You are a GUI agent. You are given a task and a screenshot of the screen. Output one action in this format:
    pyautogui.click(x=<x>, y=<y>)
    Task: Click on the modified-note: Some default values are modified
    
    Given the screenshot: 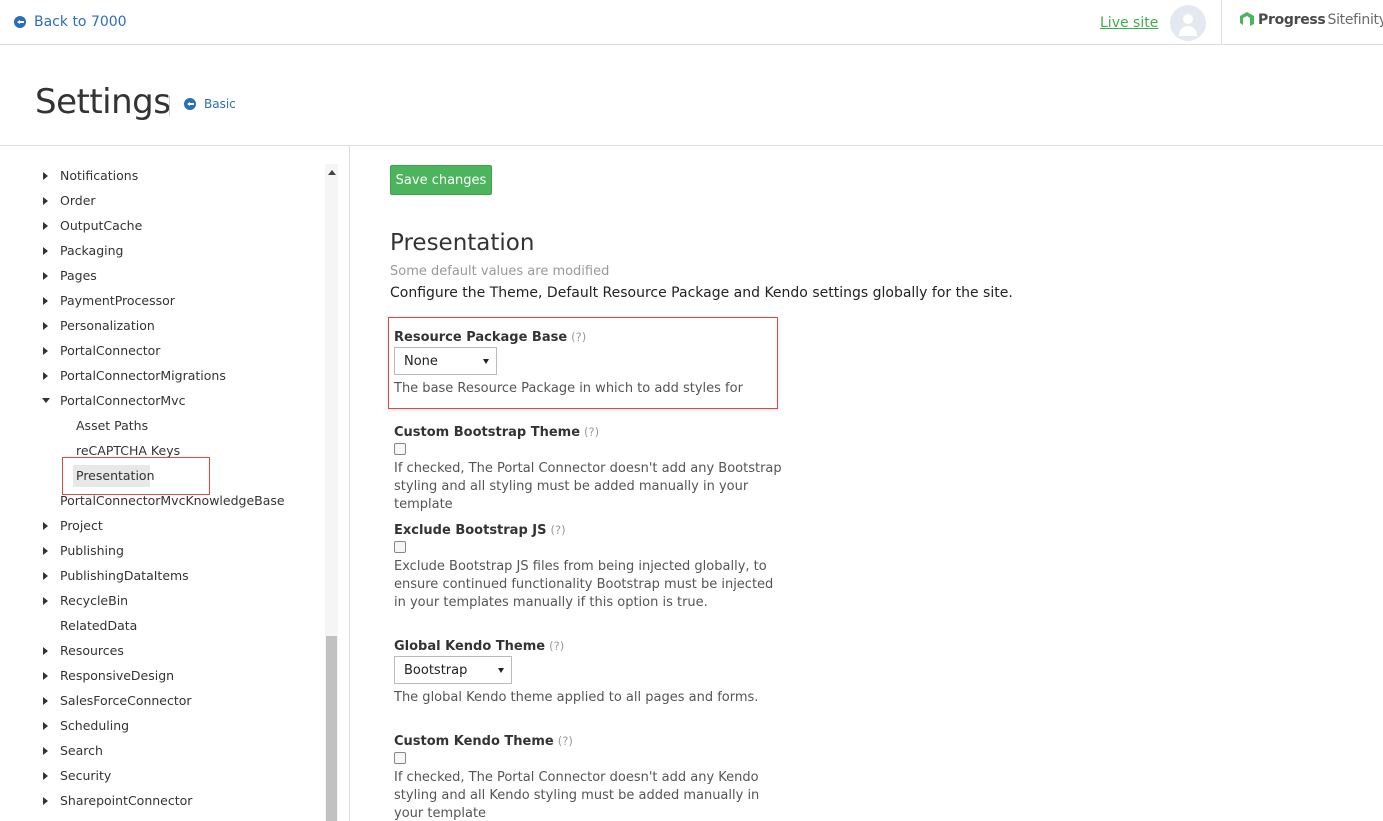 What is the action you would take?
    pyautogui.click(x=500, y=271)
    